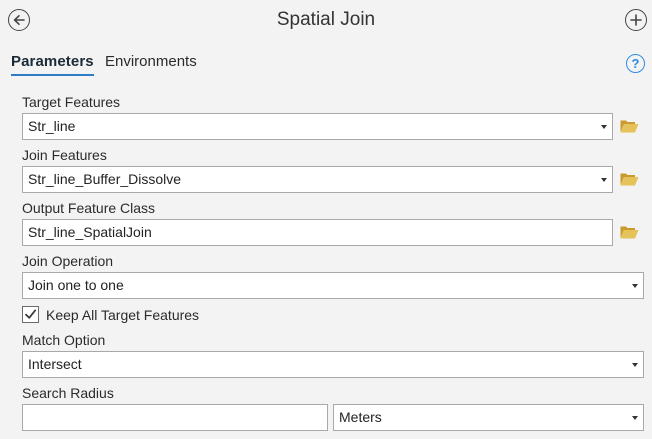 The width and height of the screenshot is (652, 439). I want to click on pane-header: Spatial Join, so click(326, 22).